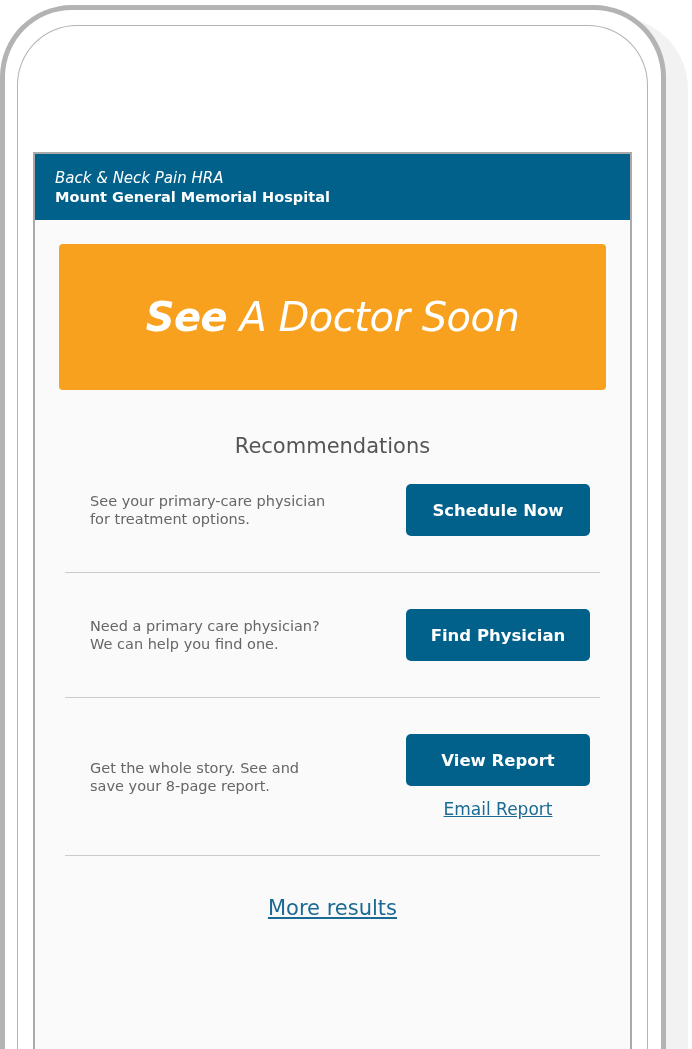 The width and height of the screenshot is (692, 1049). What do you see at coordinates (332, 908) in the screenshot?
I see `more-results-link: More results` at bounding box center [332, 908].